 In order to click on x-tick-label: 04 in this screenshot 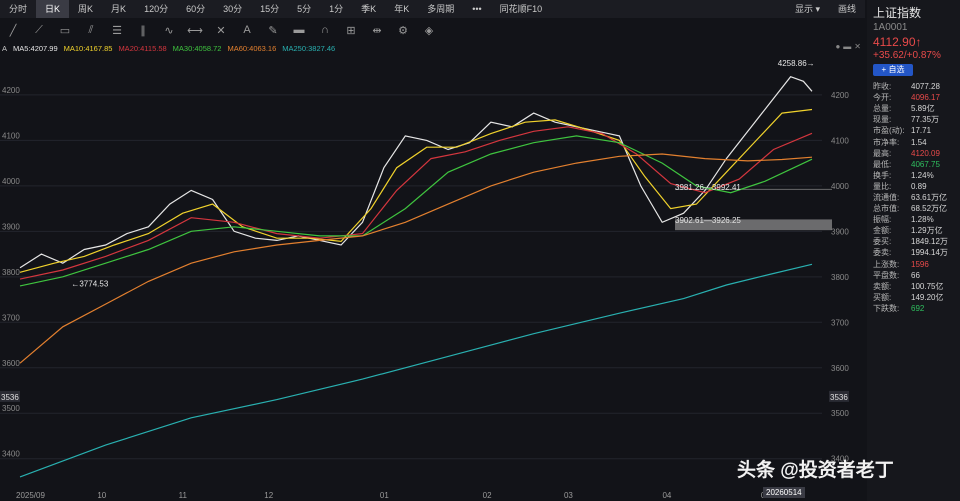, I will do `click(666, 495)`.